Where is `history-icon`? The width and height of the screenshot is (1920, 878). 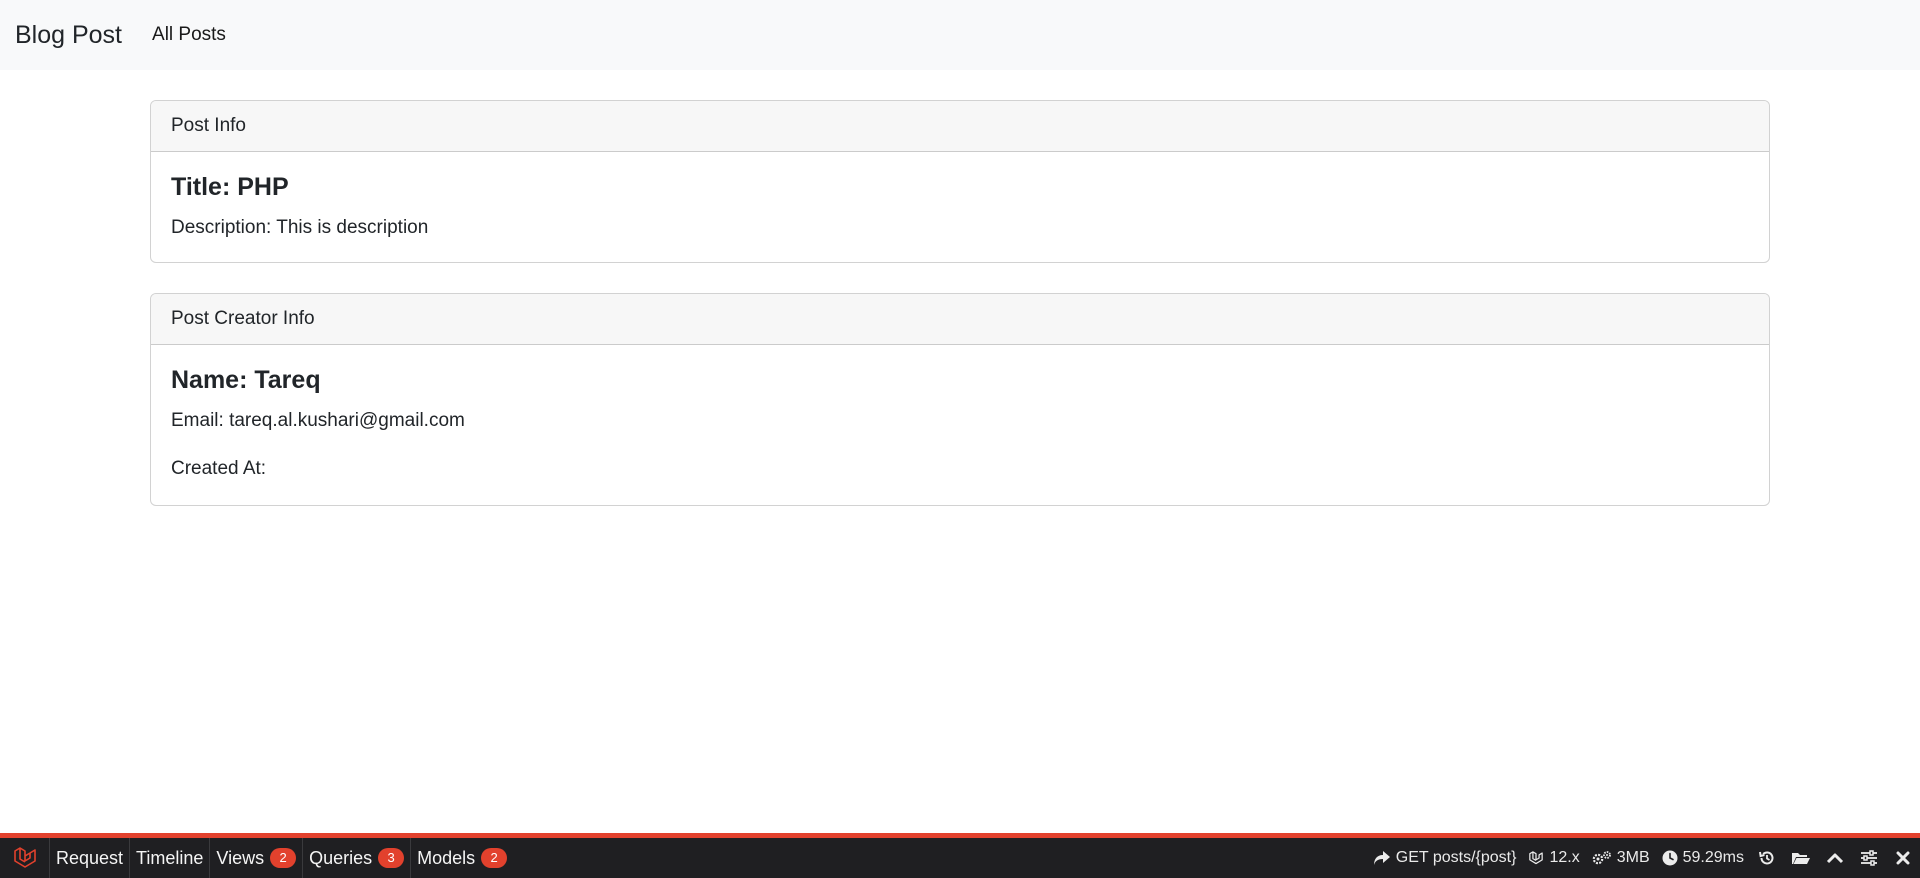
history-icon is located at coordinates (1766, 858).